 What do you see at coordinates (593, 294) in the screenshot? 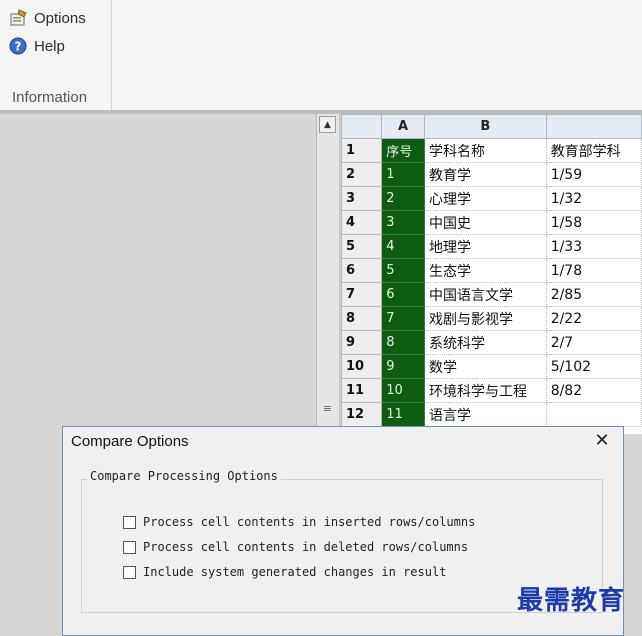
I see `cell-c: 2/85` at bounding box center [593, 294].